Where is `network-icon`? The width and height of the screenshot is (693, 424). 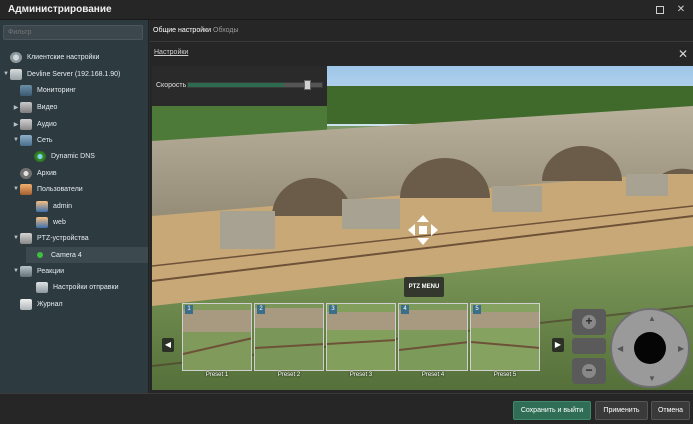 network-icon is located at coordinates (26, 140).